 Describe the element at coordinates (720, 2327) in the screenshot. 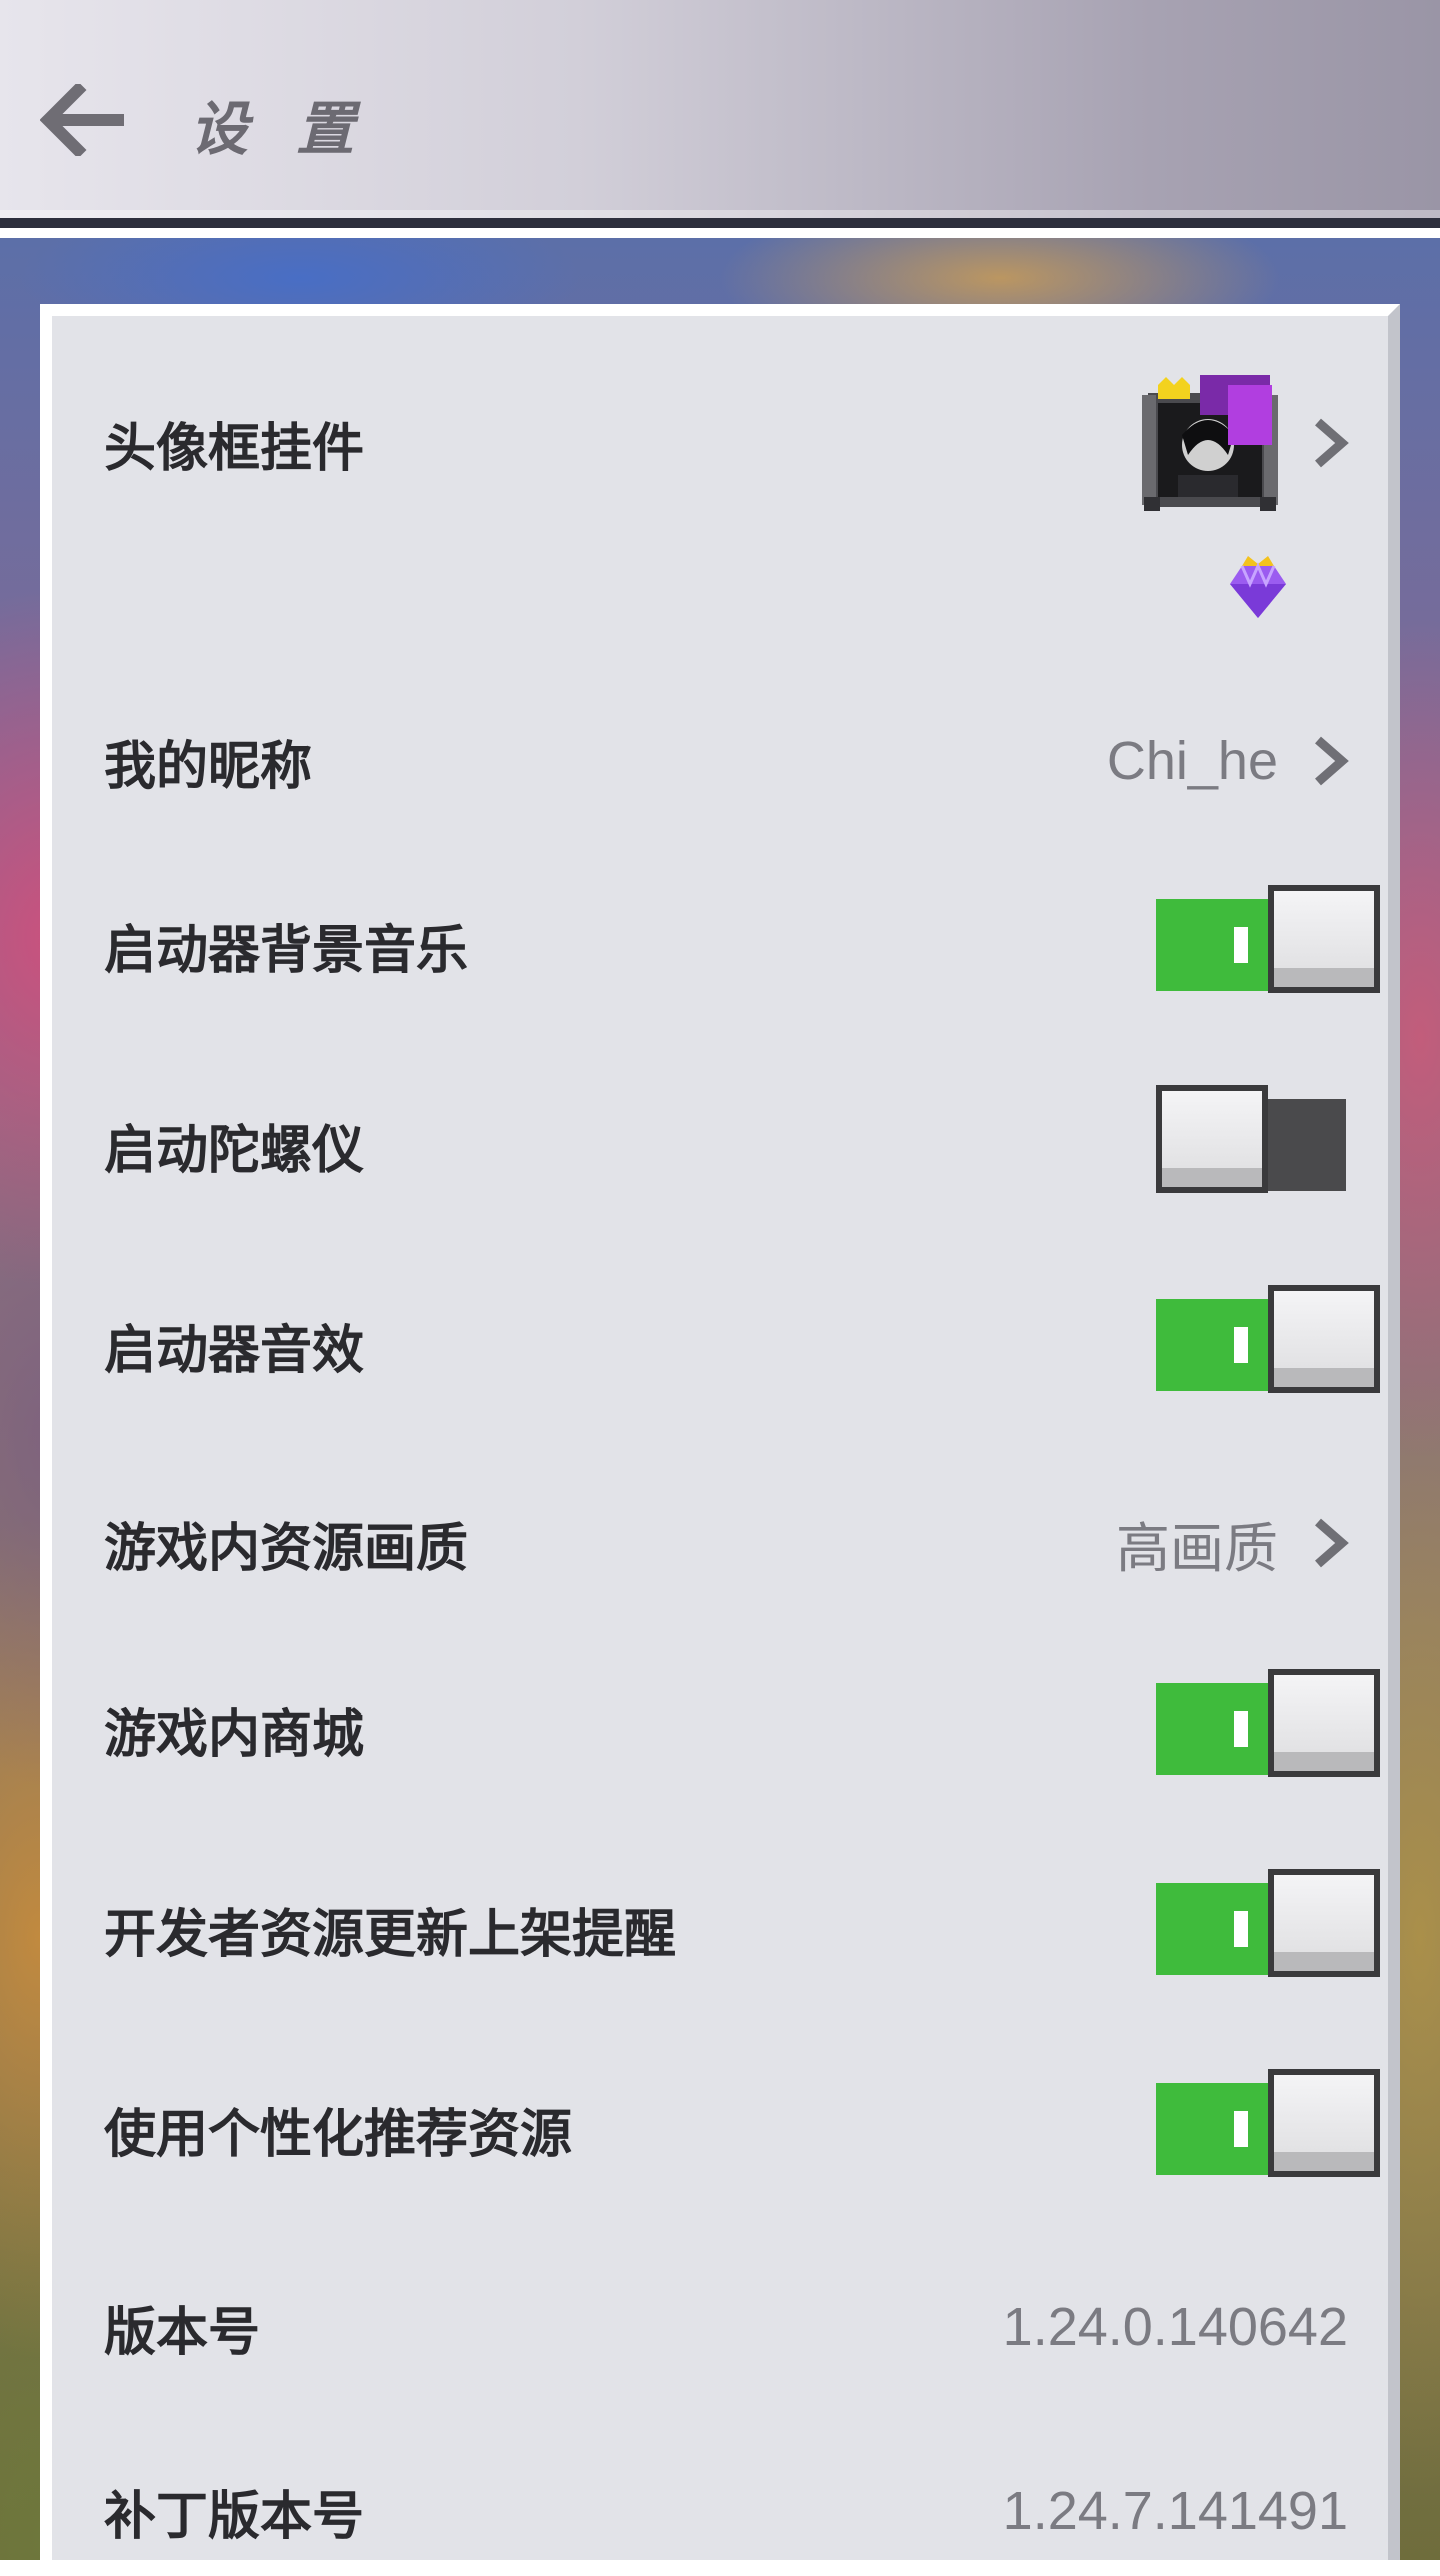

I see `setting-version: 版本号 1.24.0.140642` at that location.